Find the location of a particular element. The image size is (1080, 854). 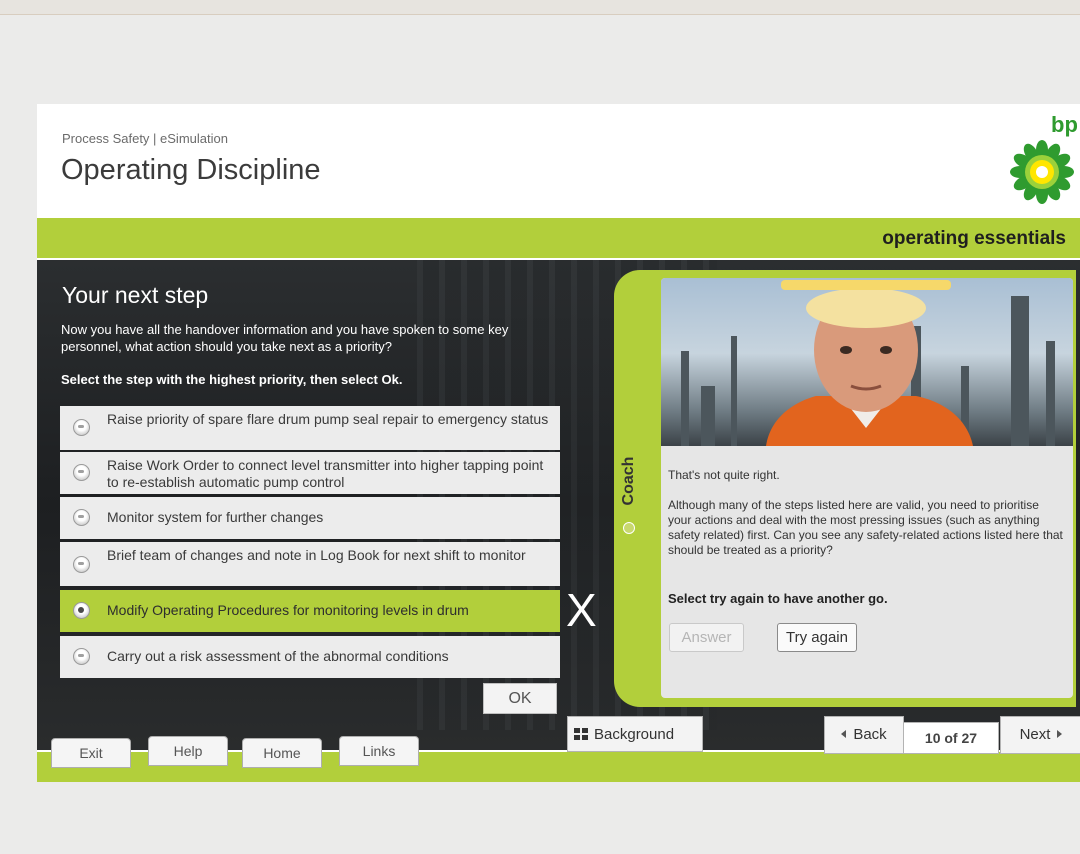

help-button: Help is located at coordinates (188, 751).